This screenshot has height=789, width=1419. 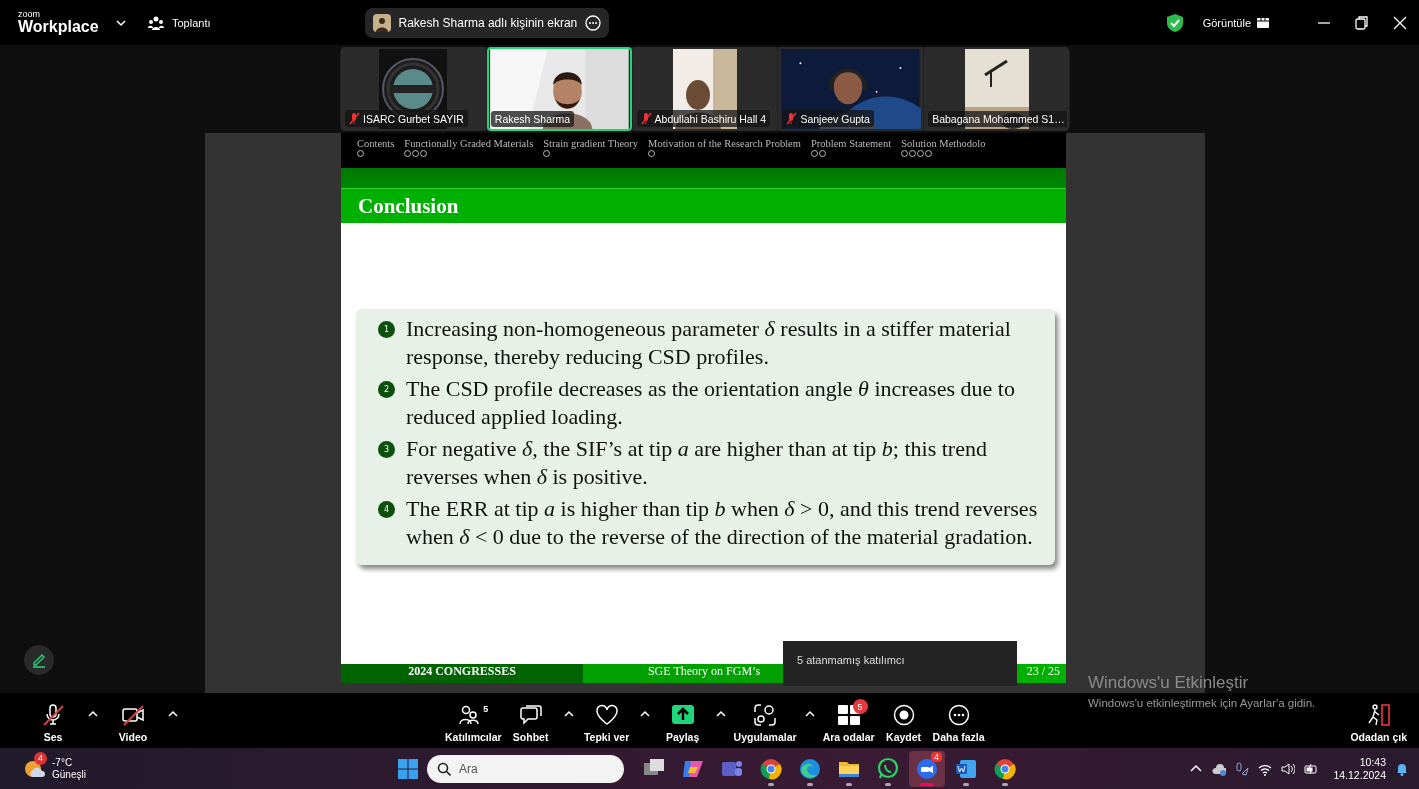 I want to click on tooltip: 5 atanmamış katılımcı, so click(x=900, y=663).